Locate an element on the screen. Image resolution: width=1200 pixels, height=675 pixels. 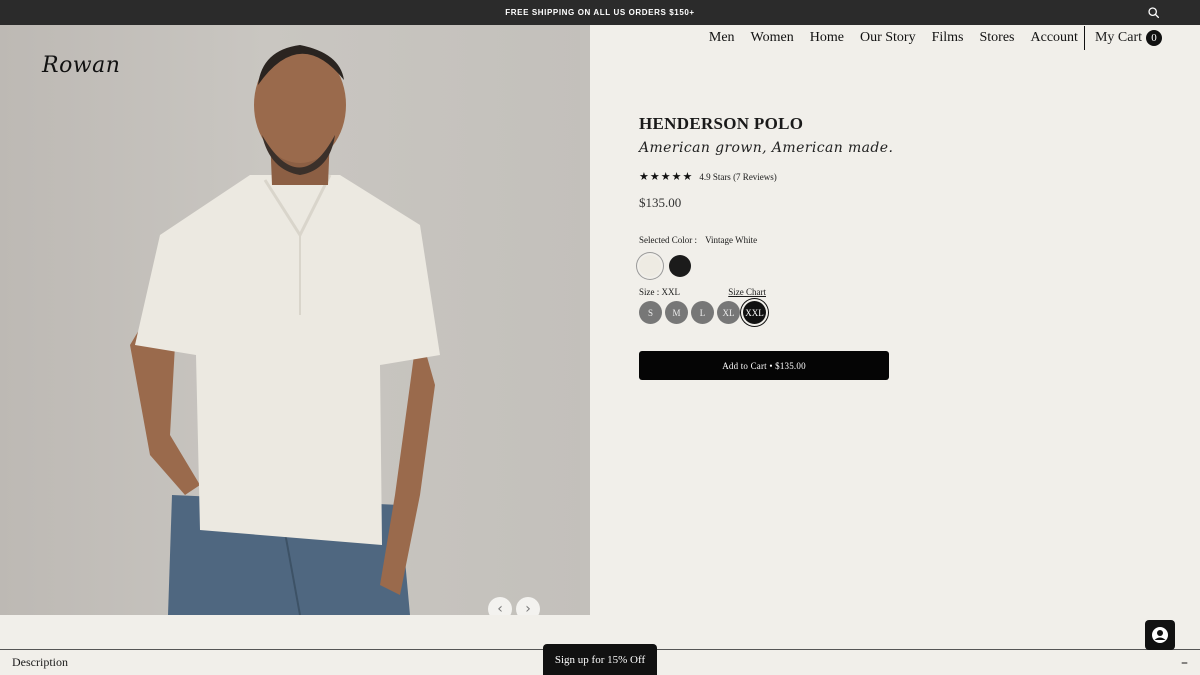
color-swatches is located at coordinates (789, 266).